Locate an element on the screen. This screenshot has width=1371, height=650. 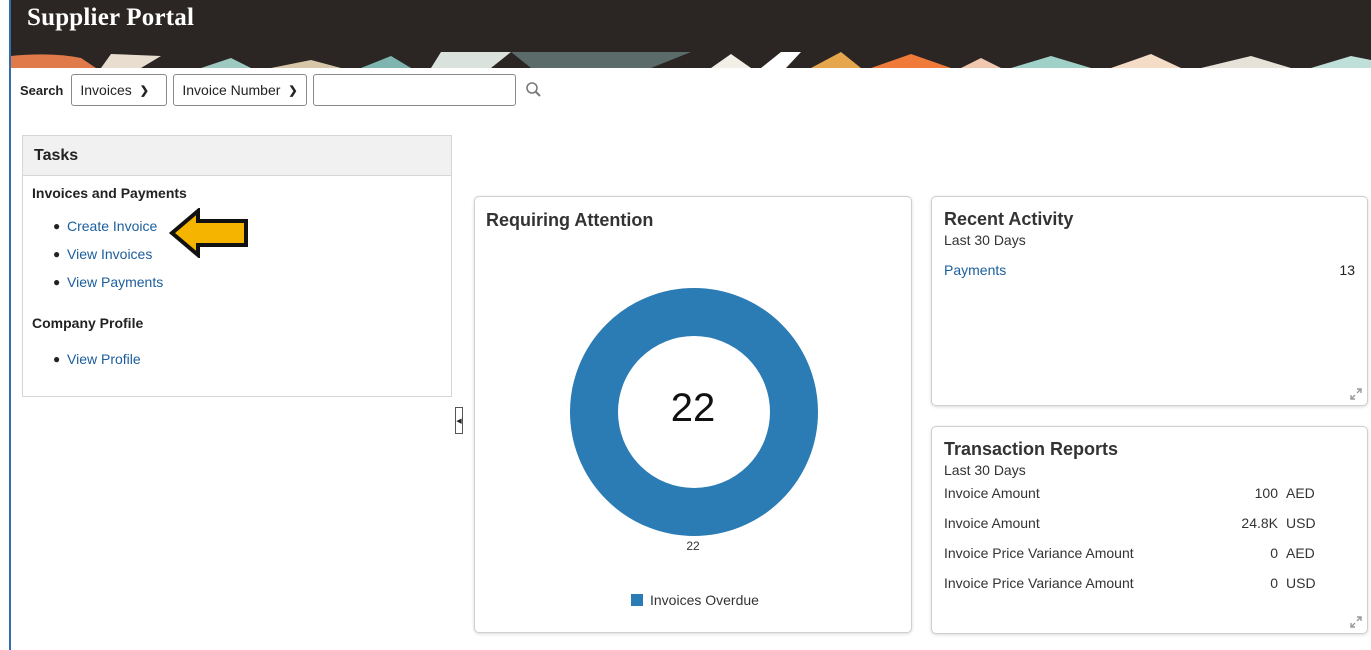
search-category-select: Invoices ❯ is located at coordinates (119, 90).